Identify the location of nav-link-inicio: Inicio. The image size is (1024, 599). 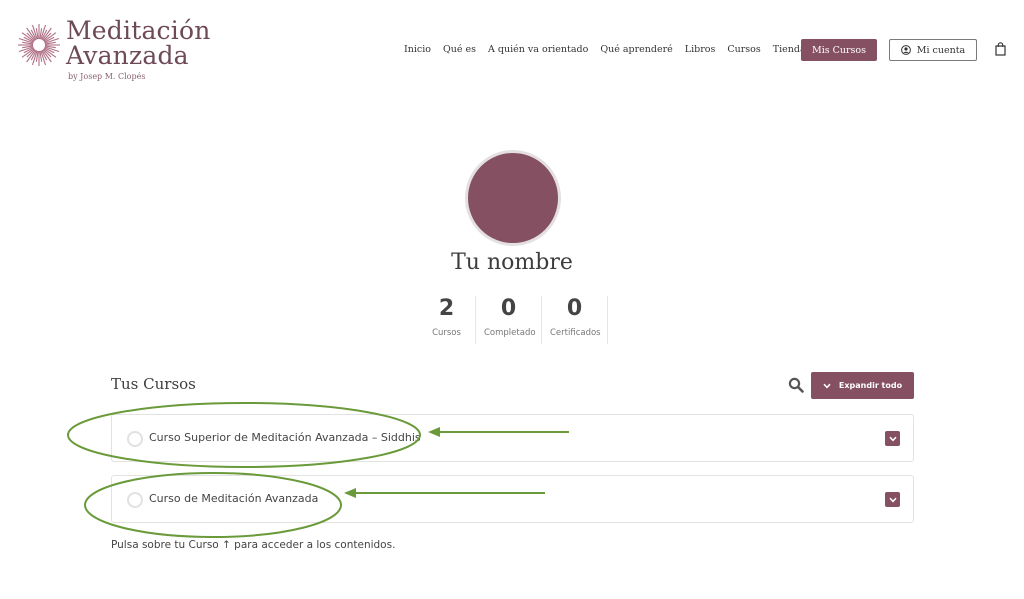
(417, 50).